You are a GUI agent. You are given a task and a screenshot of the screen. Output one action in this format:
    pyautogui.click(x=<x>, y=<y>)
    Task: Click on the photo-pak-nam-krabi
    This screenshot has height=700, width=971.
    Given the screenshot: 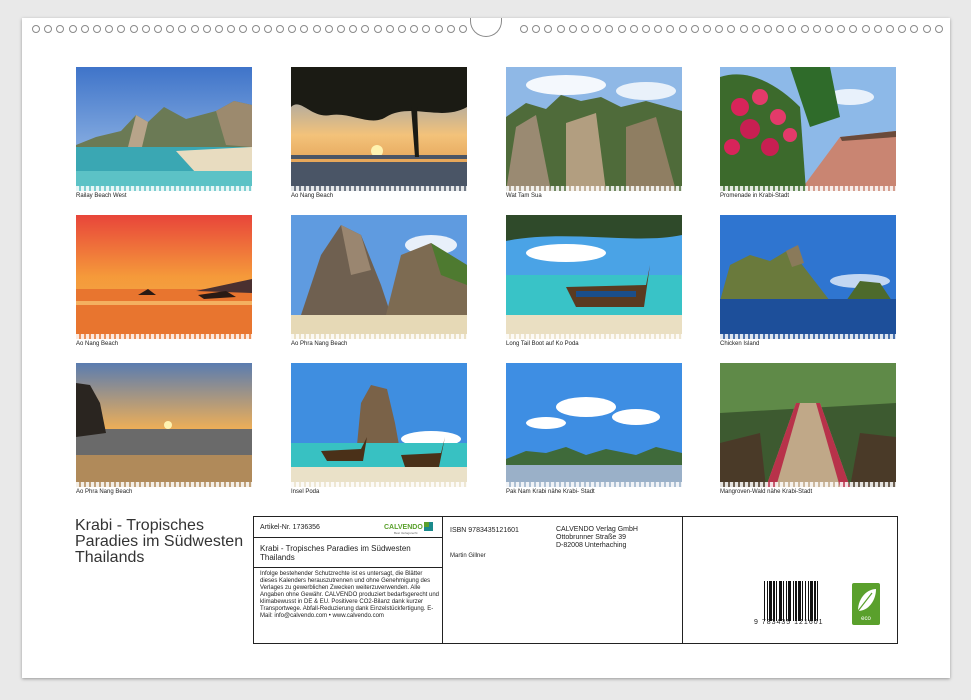 What is the action you would take?
    pyautogui.click(x=594, y=425)
    